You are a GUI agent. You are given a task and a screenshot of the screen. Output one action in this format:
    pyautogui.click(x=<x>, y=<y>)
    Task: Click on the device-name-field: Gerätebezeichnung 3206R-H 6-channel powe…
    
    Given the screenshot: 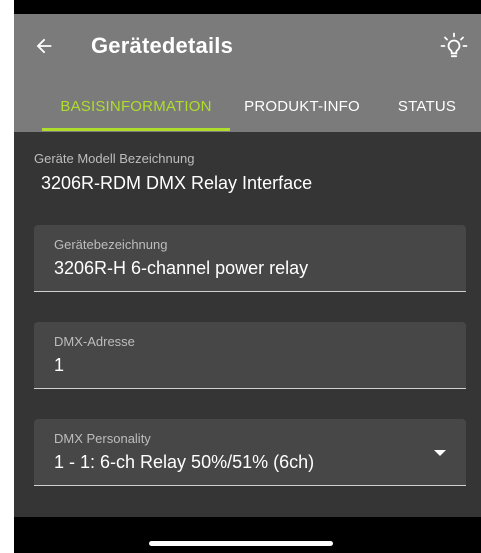 What is the action you would take?
    pyautogui.click(x=250, y=258)
    